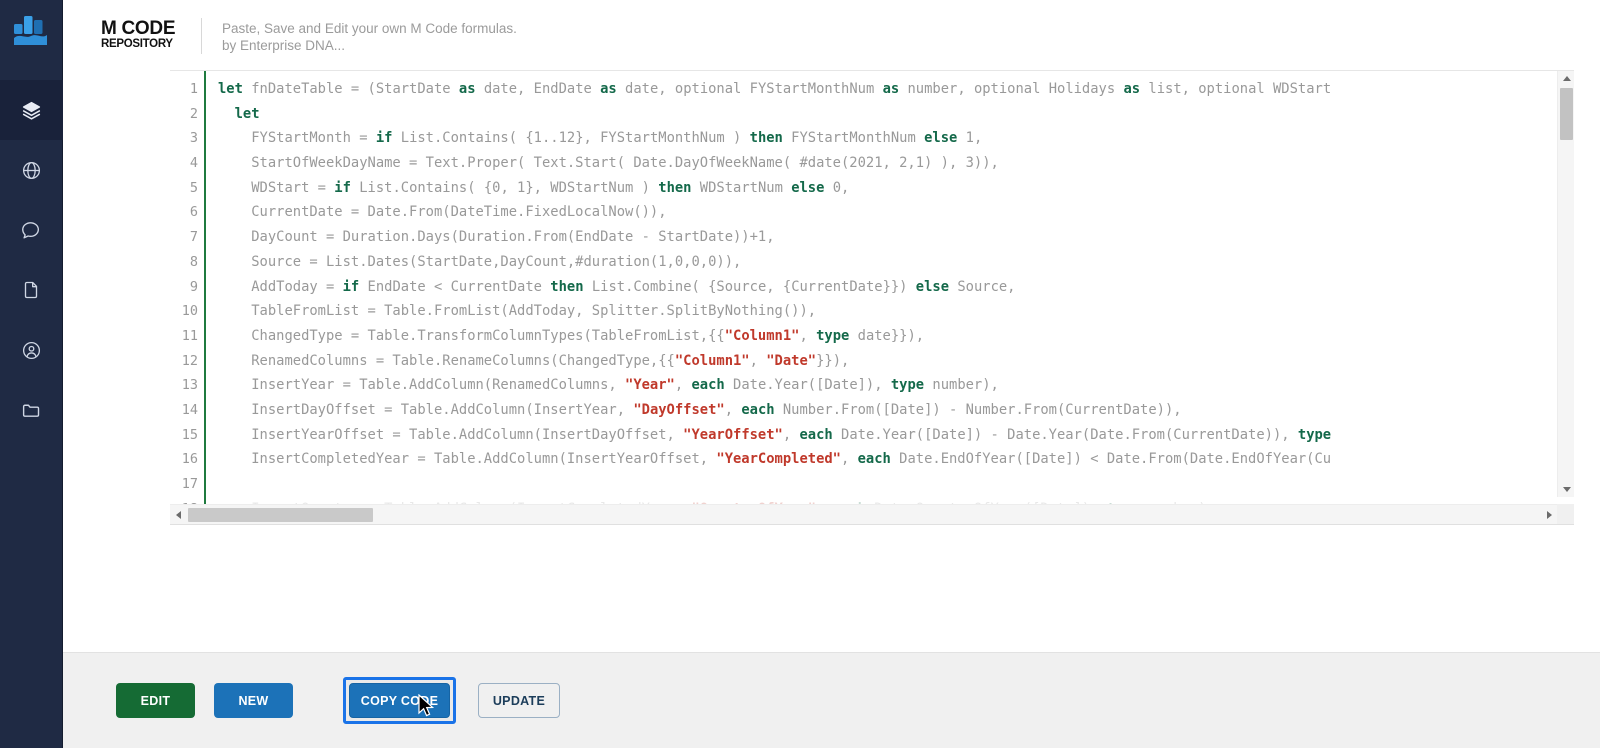 This screenshot has width=1600, height=748. What do you see at coordinates (193, 237) in the screenshot?
I see `line-number: 7` at bounding box center [193, 237].